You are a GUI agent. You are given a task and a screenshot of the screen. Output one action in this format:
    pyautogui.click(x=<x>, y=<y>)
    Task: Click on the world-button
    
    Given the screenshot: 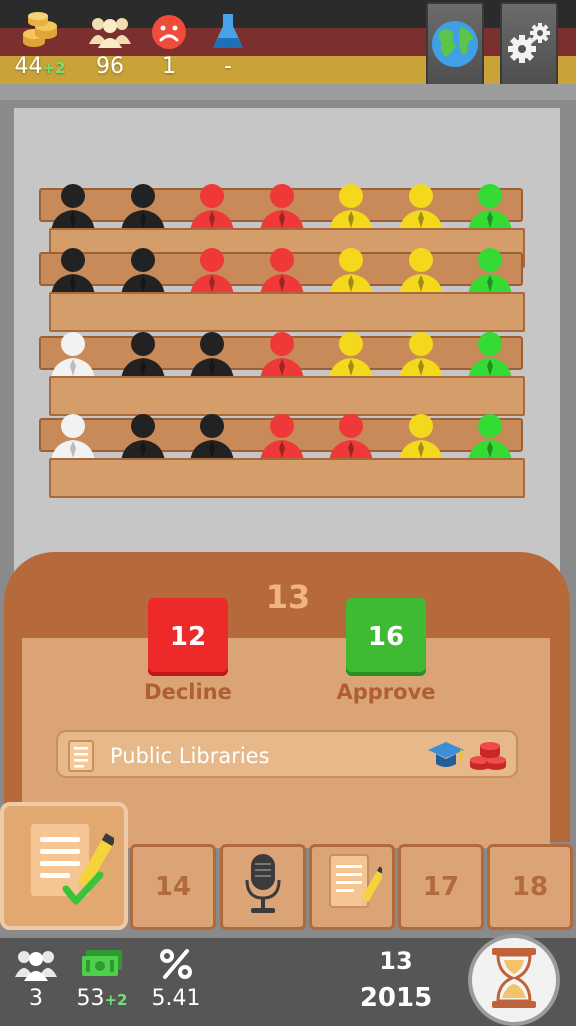 What is the action you would take?
    pyautogui.click(x=455, y=46)
    